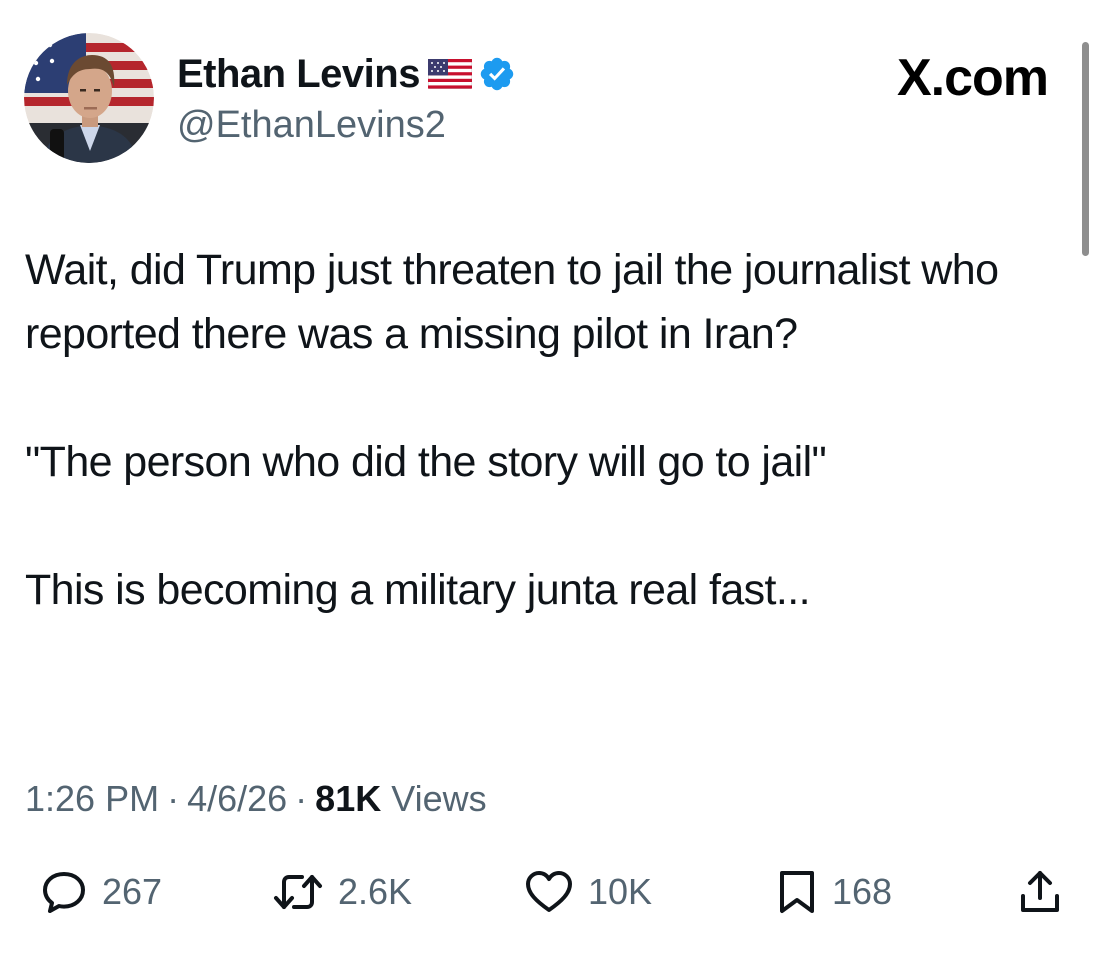  What do you see at coordinates (64, 892) in the screenshot?
I see `speech-bubble-icon` at bounding box center [64, 892].